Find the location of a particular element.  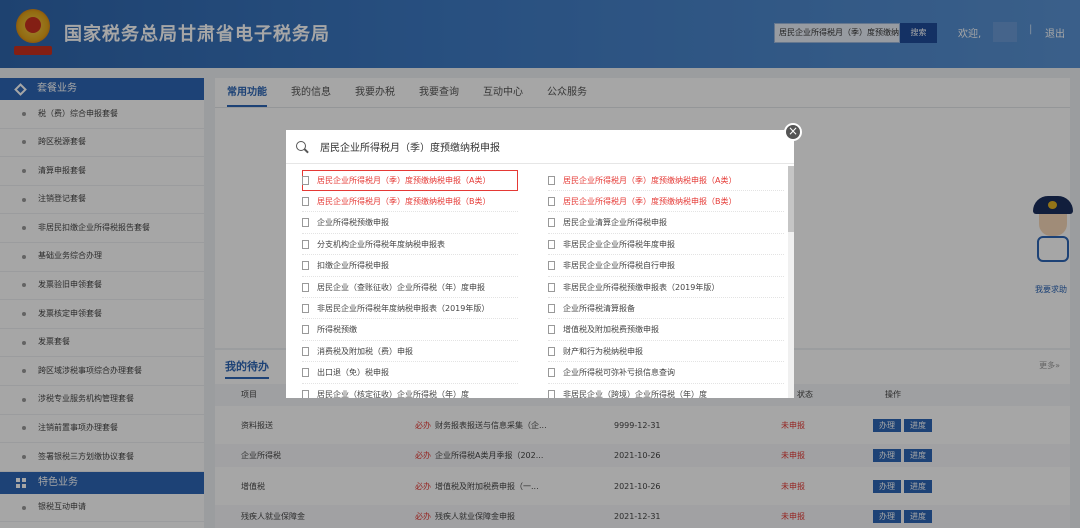

search-result-item: 居民企业清算企业所得税申报 is located at coordinates (666, 223).